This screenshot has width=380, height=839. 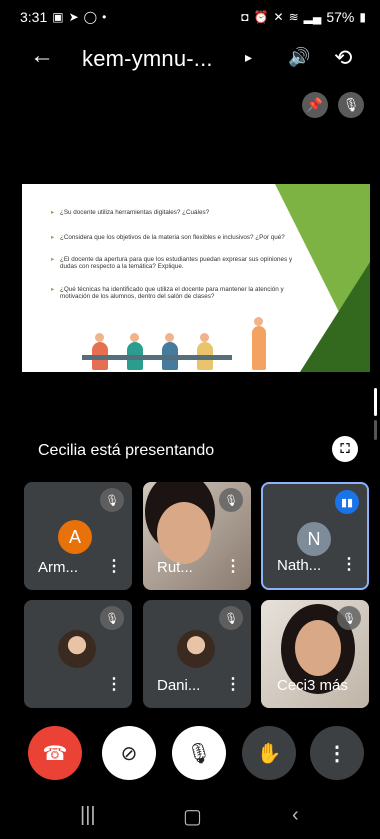 I want to click on camera-toggle-button: ⊘, so click(x=129, y=753).